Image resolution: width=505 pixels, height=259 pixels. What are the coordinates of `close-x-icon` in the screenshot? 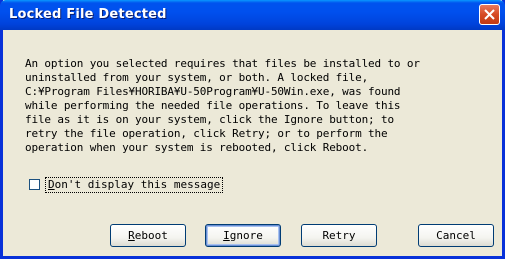 It's located at (489, 14).